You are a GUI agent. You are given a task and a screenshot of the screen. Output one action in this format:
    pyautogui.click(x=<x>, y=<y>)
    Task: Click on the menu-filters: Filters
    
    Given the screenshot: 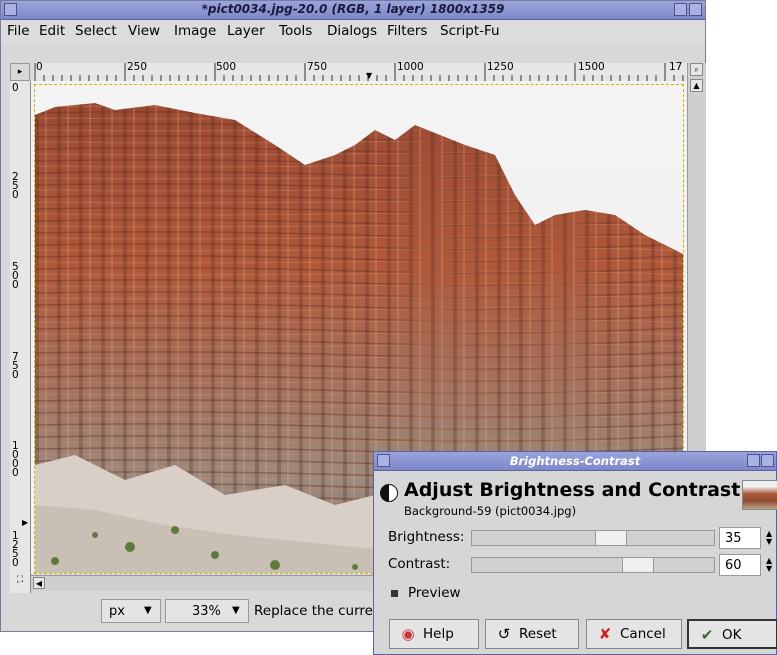 What is the action you would take?
    pyautogui.click(x=407, y=31)
    